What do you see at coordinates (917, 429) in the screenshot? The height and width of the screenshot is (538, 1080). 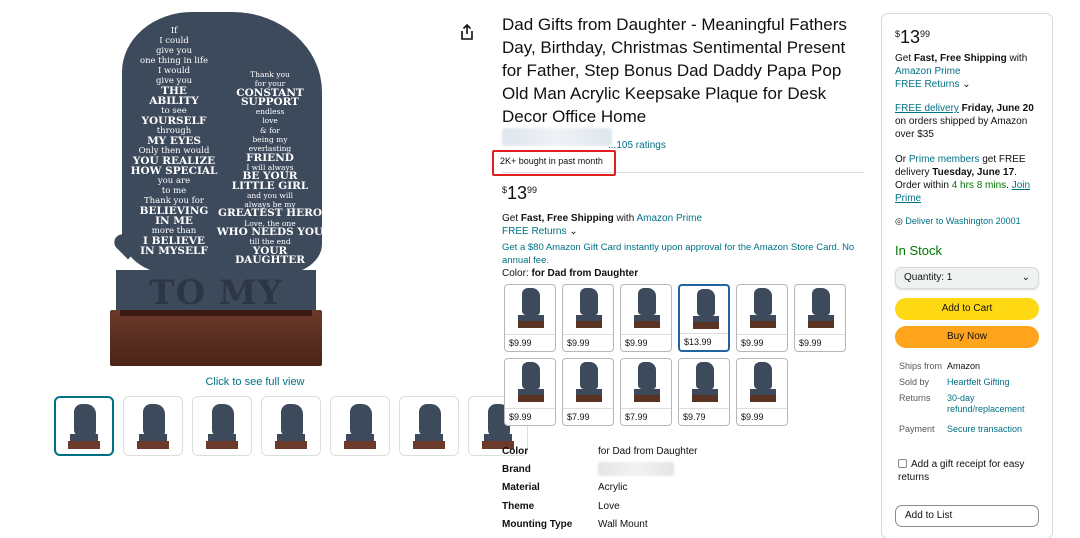 I see `payment-key: Payment` at bounding box center [917, 429].